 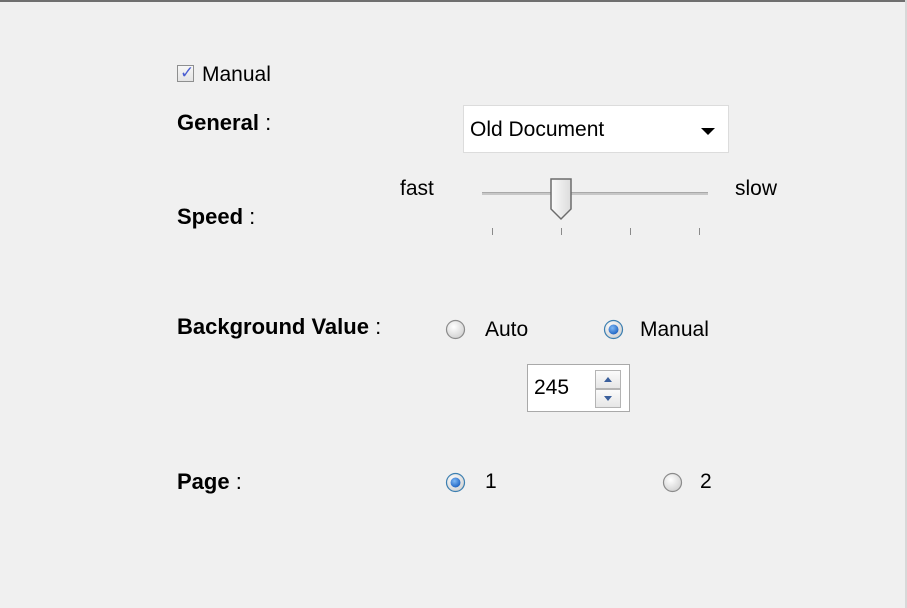 What do you see at coordinates (378, 326) in the screenshot?
I see `background-value-colon: :` at bounding box center [378, 326].